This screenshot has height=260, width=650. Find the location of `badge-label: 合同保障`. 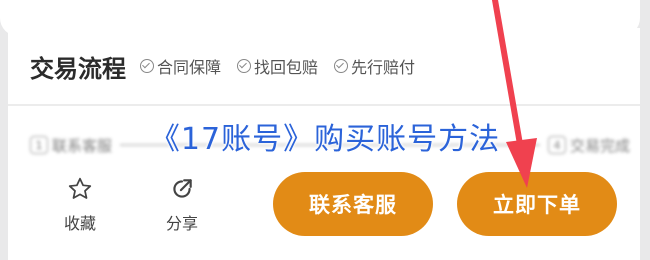

badge-label: 合同保障 is located at coordinates (189, 67).